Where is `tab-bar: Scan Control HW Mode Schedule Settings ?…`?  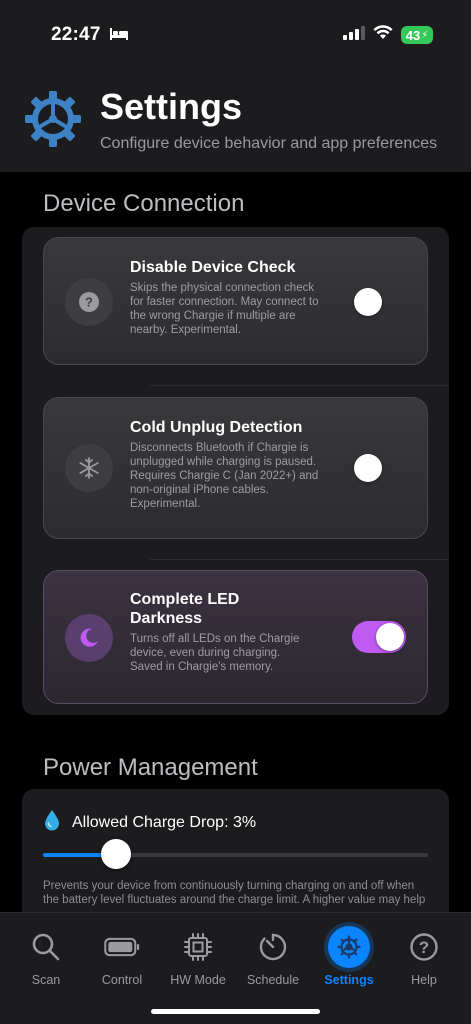
tab-bar: Scan Control HW Mode Schedule Settings ?… is located at coordinates (235, 968).